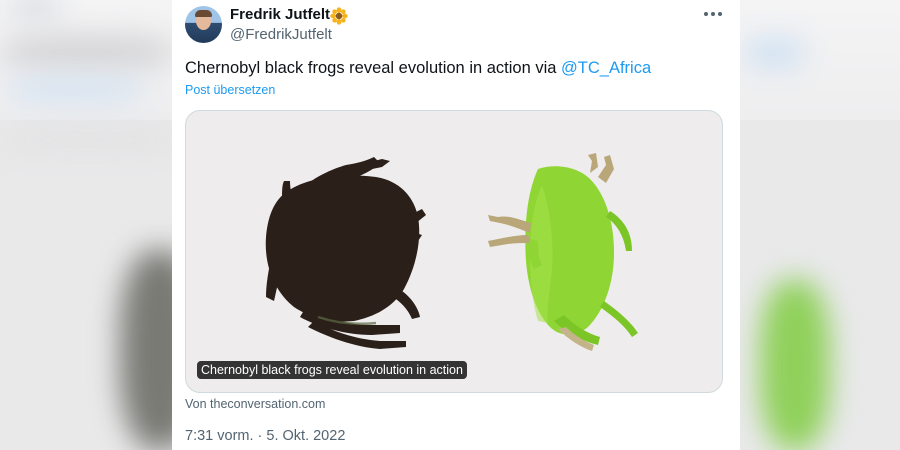  What do you see at coordinates (345, 253) in the screenshot?
I see `black-frog` at bounding box center [345, 253].